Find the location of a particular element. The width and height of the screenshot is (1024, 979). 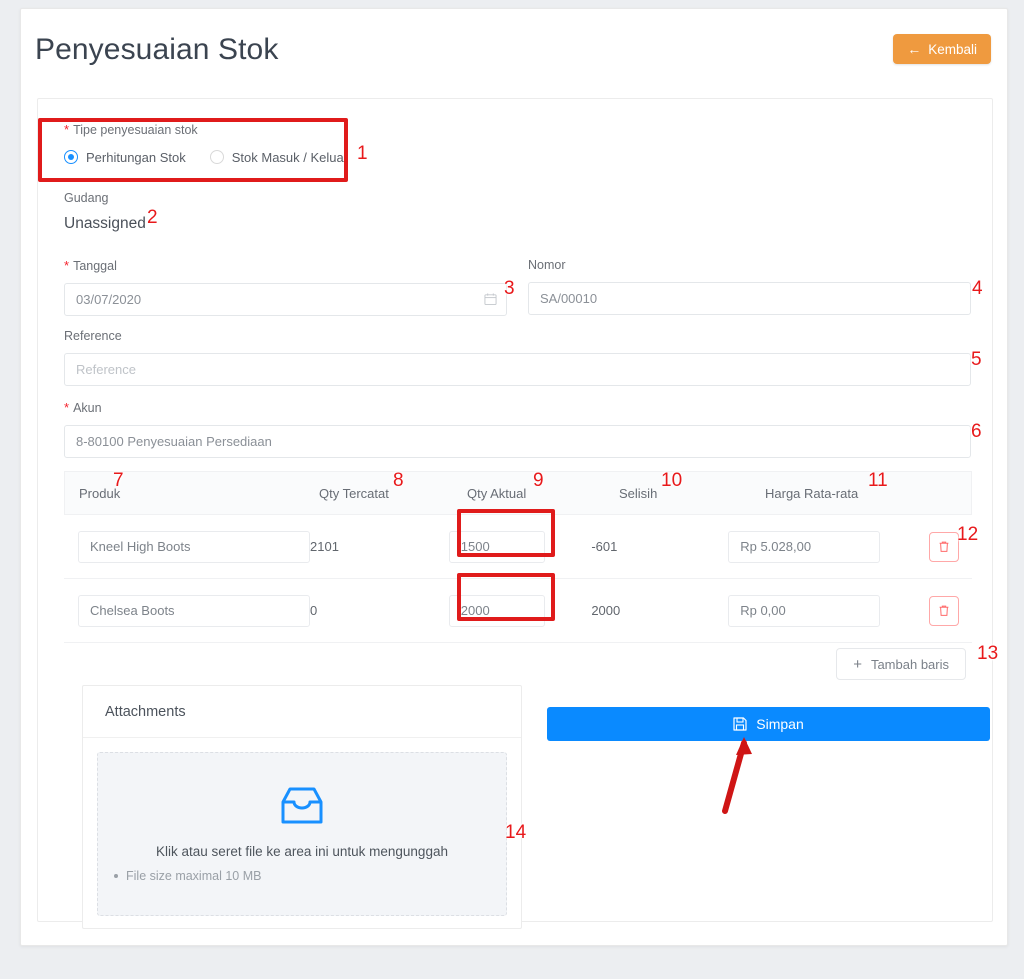

radio-label-stok-masuk-keluar: Stok Masuk / Keluar is located at coordinates (290, 157).